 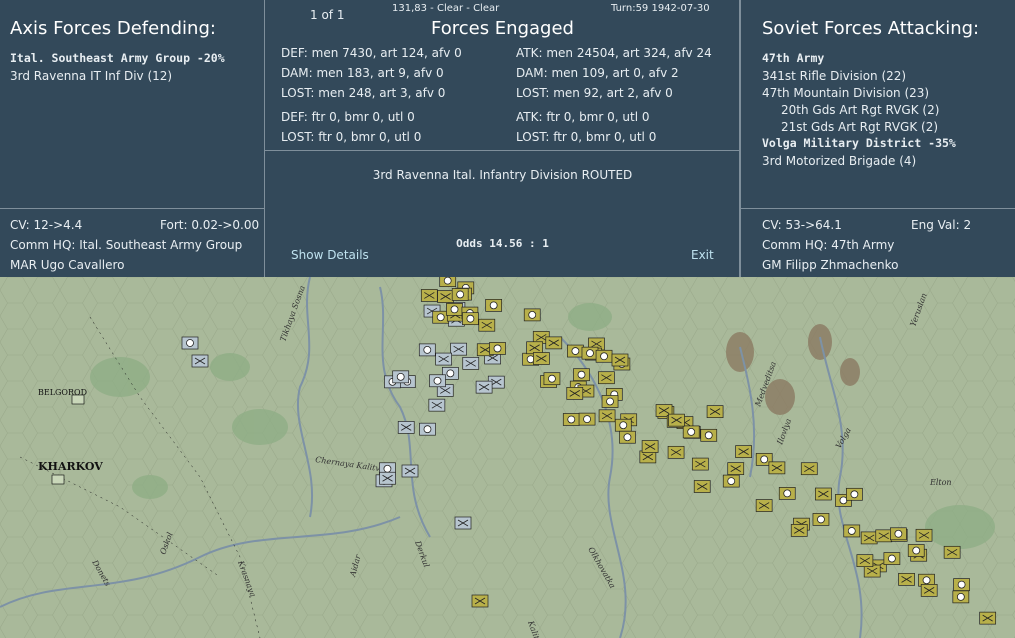 What do you see at coordinates (46, 225) in the screenshot?
I see `defender-cv: CV: 12->4.4` at bounding box center [46, 225].